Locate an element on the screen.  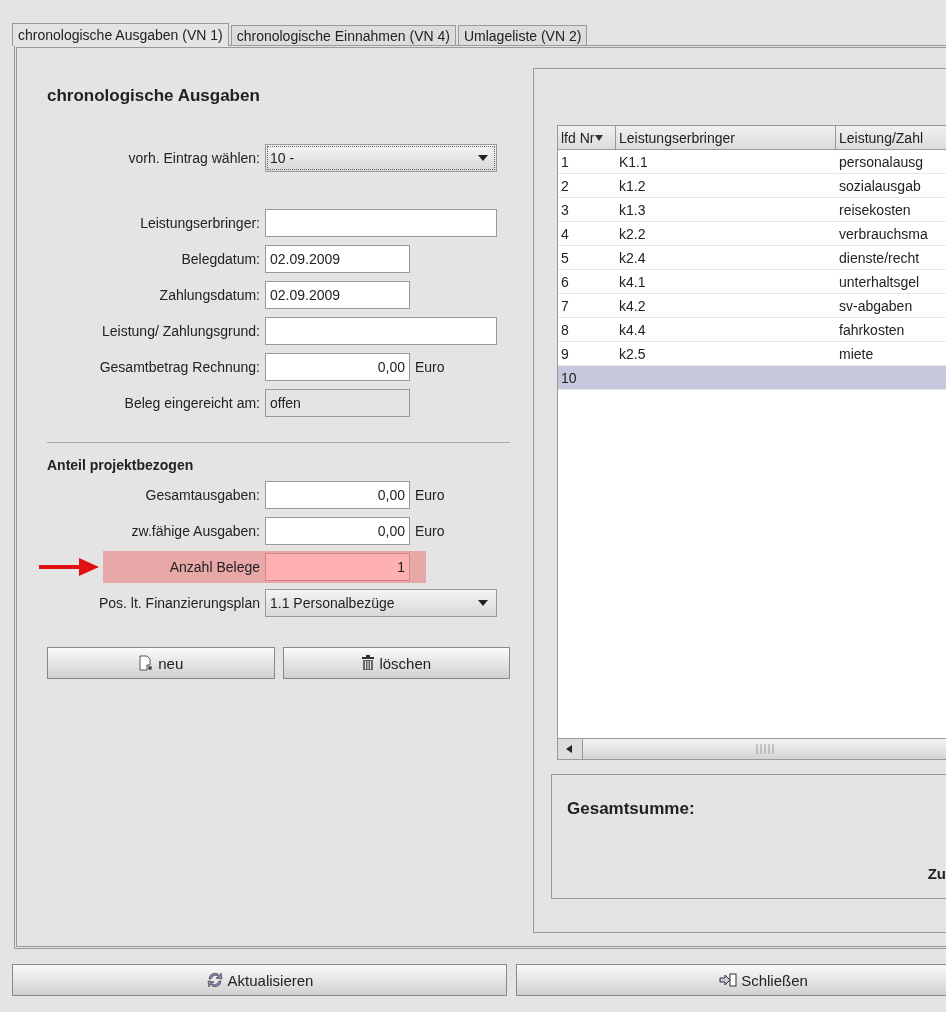
table-row: 10 is located at coordinates (752, 378).